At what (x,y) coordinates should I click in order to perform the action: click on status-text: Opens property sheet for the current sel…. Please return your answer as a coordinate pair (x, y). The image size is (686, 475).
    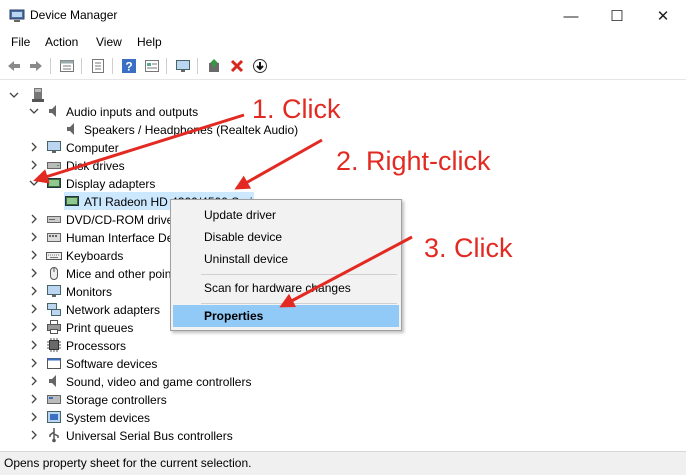
    Looking at the image, I should click on (128, 463).